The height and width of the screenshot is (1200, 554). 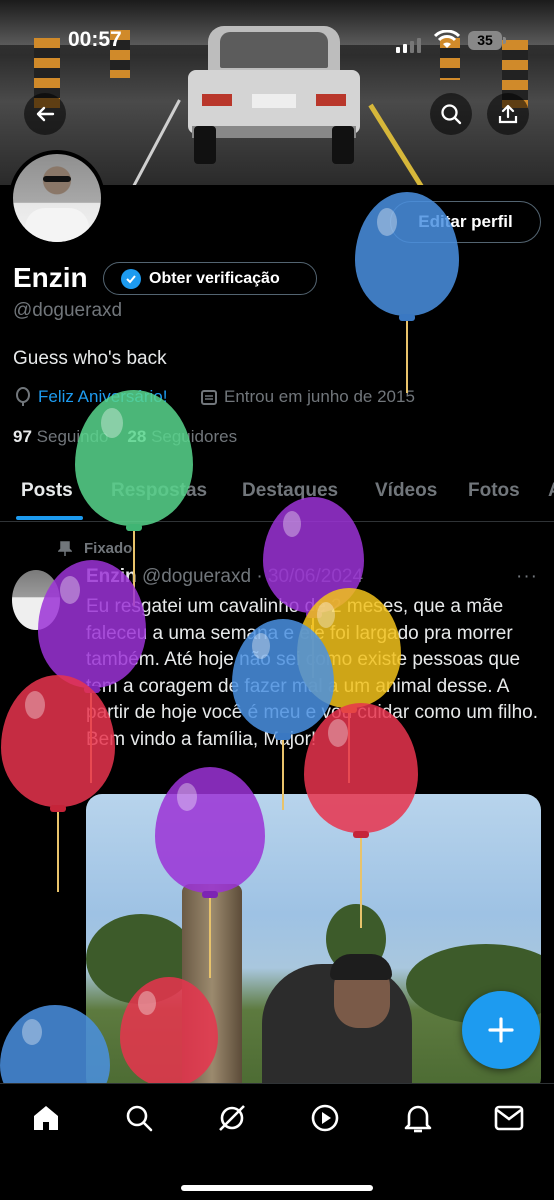 I want to click on nav-videos, so click(x=325, y=1118).